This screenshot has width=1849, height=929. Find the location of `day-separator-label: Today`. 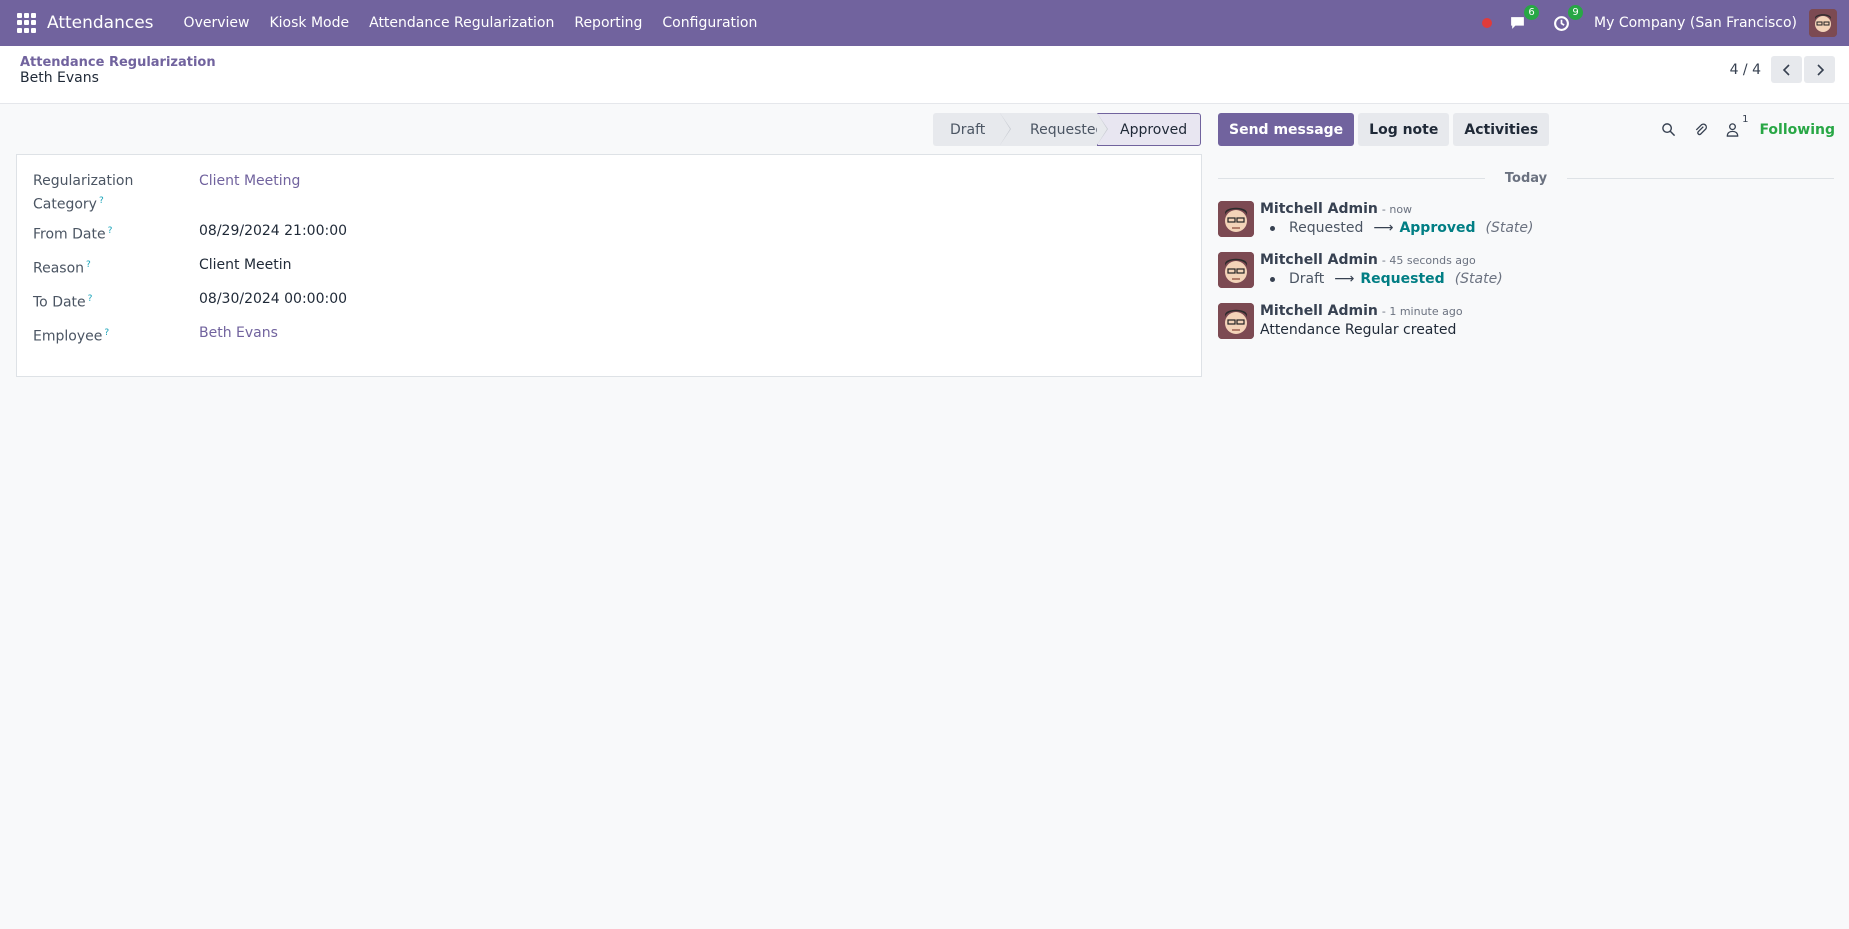

day-separator-label: Today is located at coordinates (1526, 178).